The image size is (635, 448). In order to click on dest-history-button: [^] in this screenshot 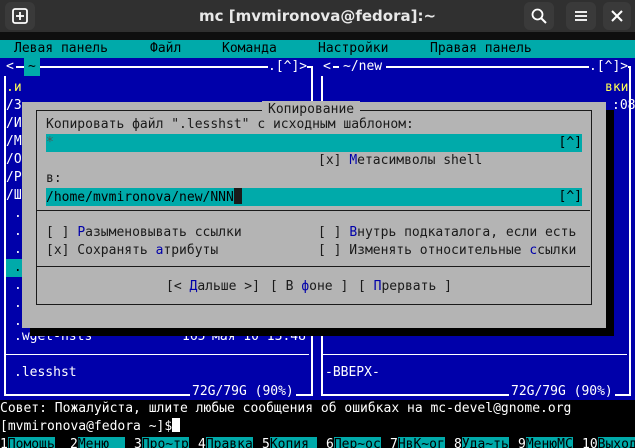, I will do `click(570, 197)`.